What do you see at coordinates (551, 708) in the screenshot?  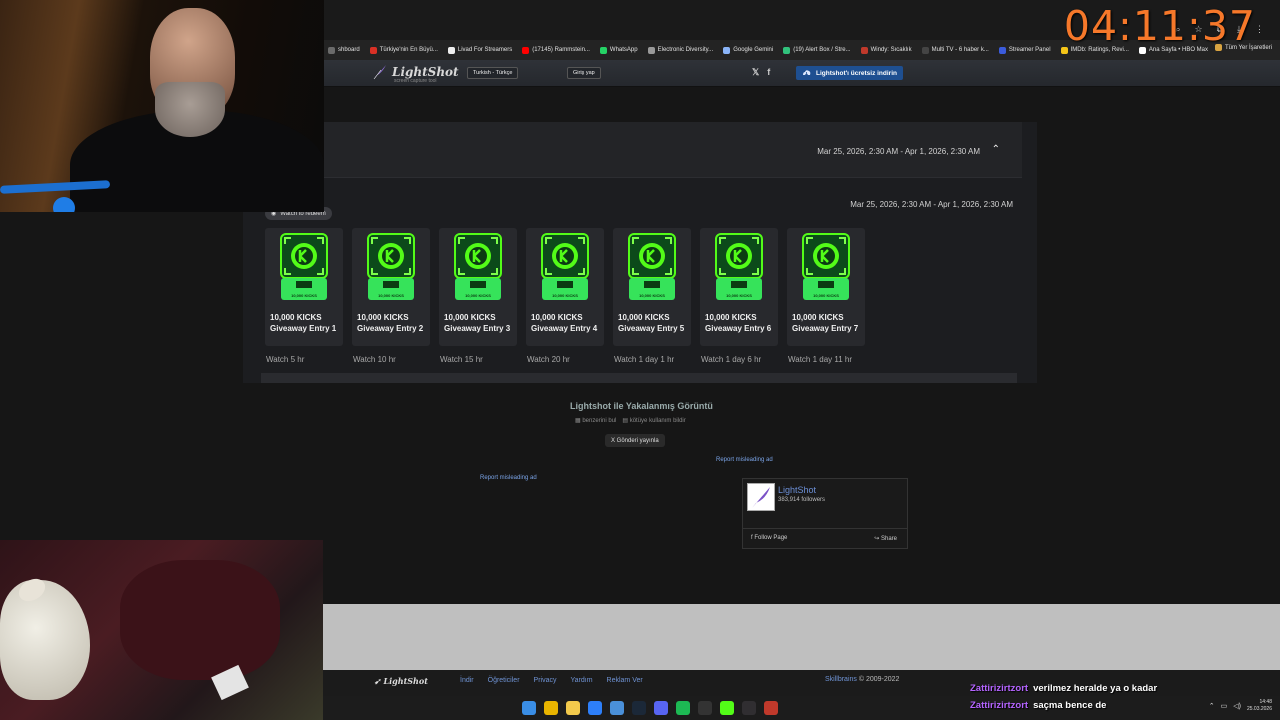 I see `chrome-icon` at bounding box center [551, 708].